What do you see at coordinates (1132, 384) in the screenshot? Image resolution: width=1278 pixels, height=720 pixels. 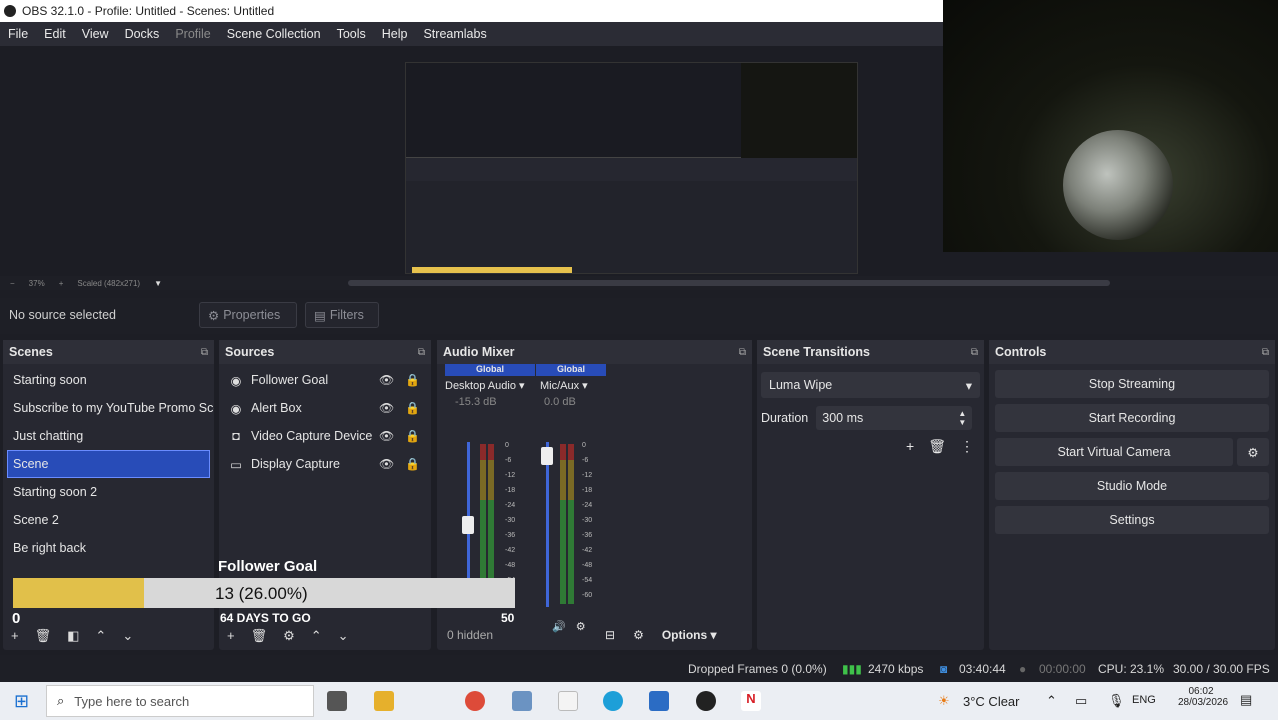 I see `stop-streaming-button: Stop Streaming` at bounding box center [1132, 384].